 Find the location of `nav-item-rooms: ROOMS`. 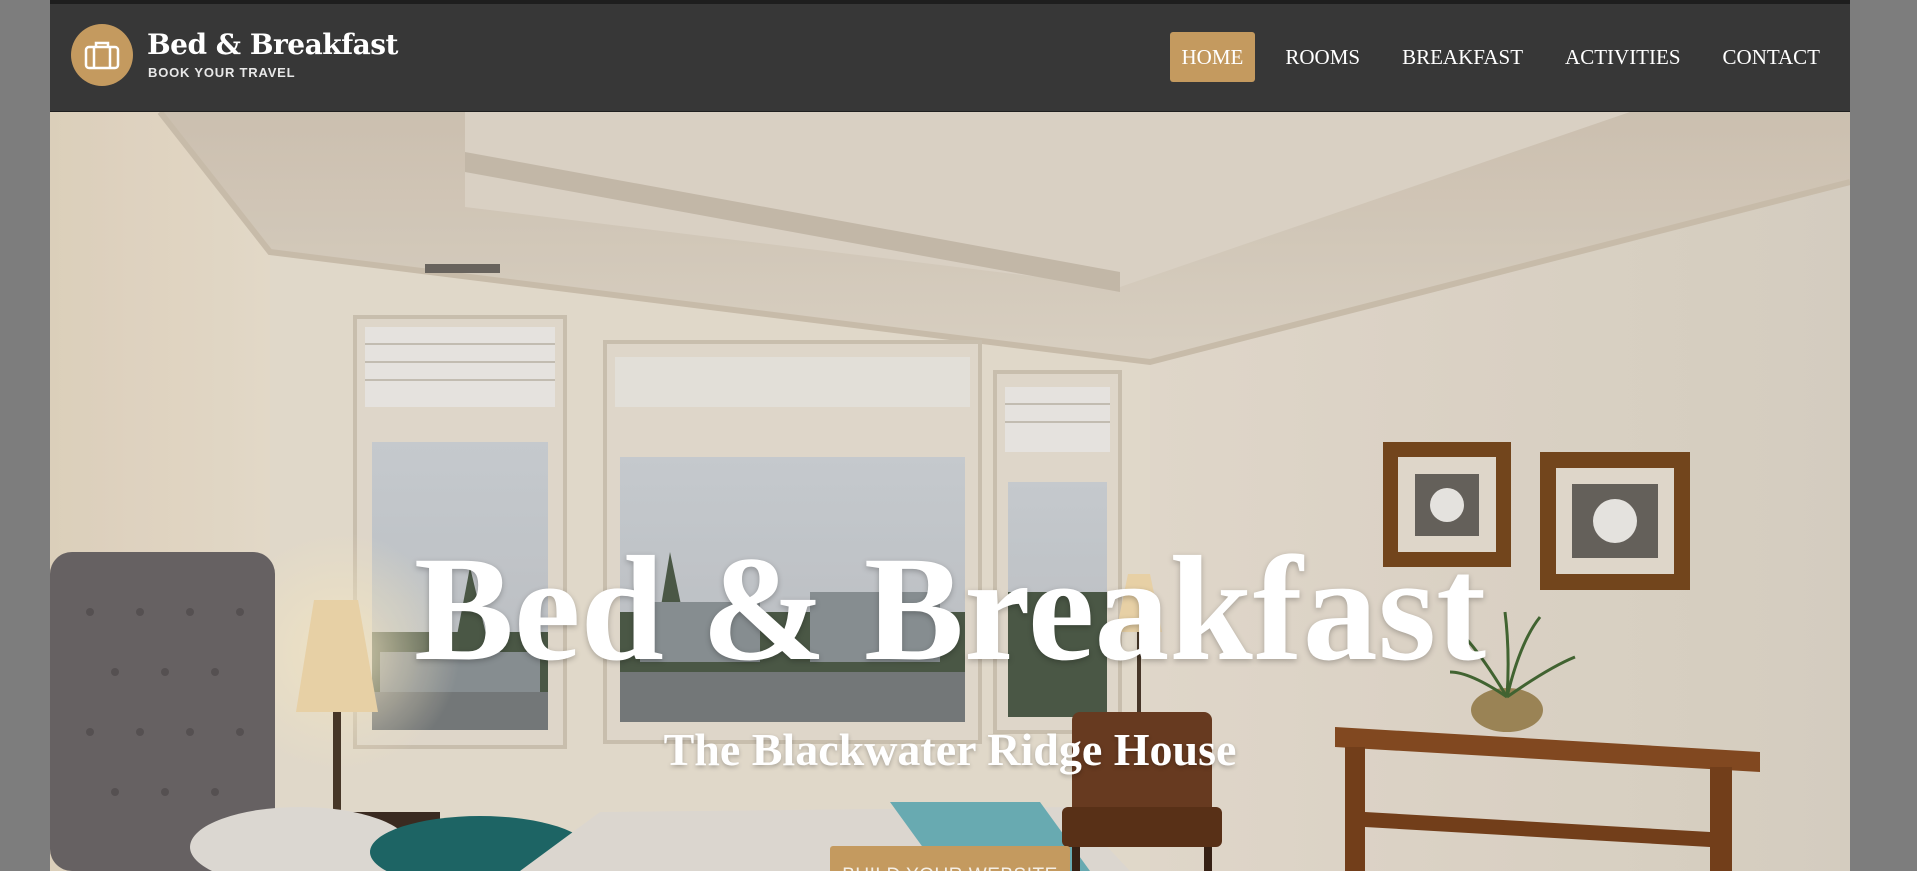

nav-item-rooms: ROOMS is located at coordinates (1322, 57).